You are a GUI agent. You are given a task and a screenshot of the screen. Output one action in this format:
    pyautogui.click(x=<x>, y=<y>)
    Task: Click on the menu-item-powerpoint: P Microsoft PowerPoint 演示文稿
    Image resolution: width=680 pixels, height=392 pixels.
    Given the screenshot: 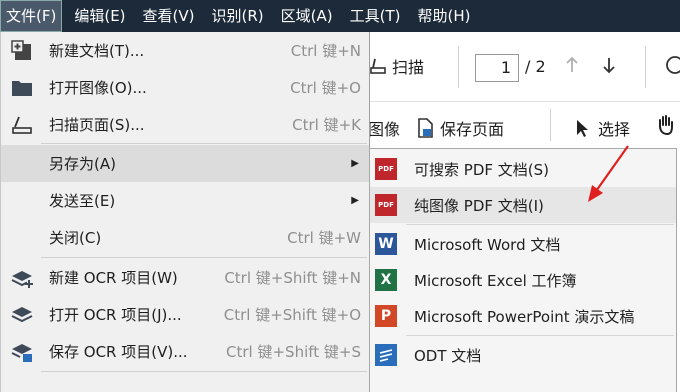 What is the action you would take?
    pyautogui.click(x=523, y=316)
    